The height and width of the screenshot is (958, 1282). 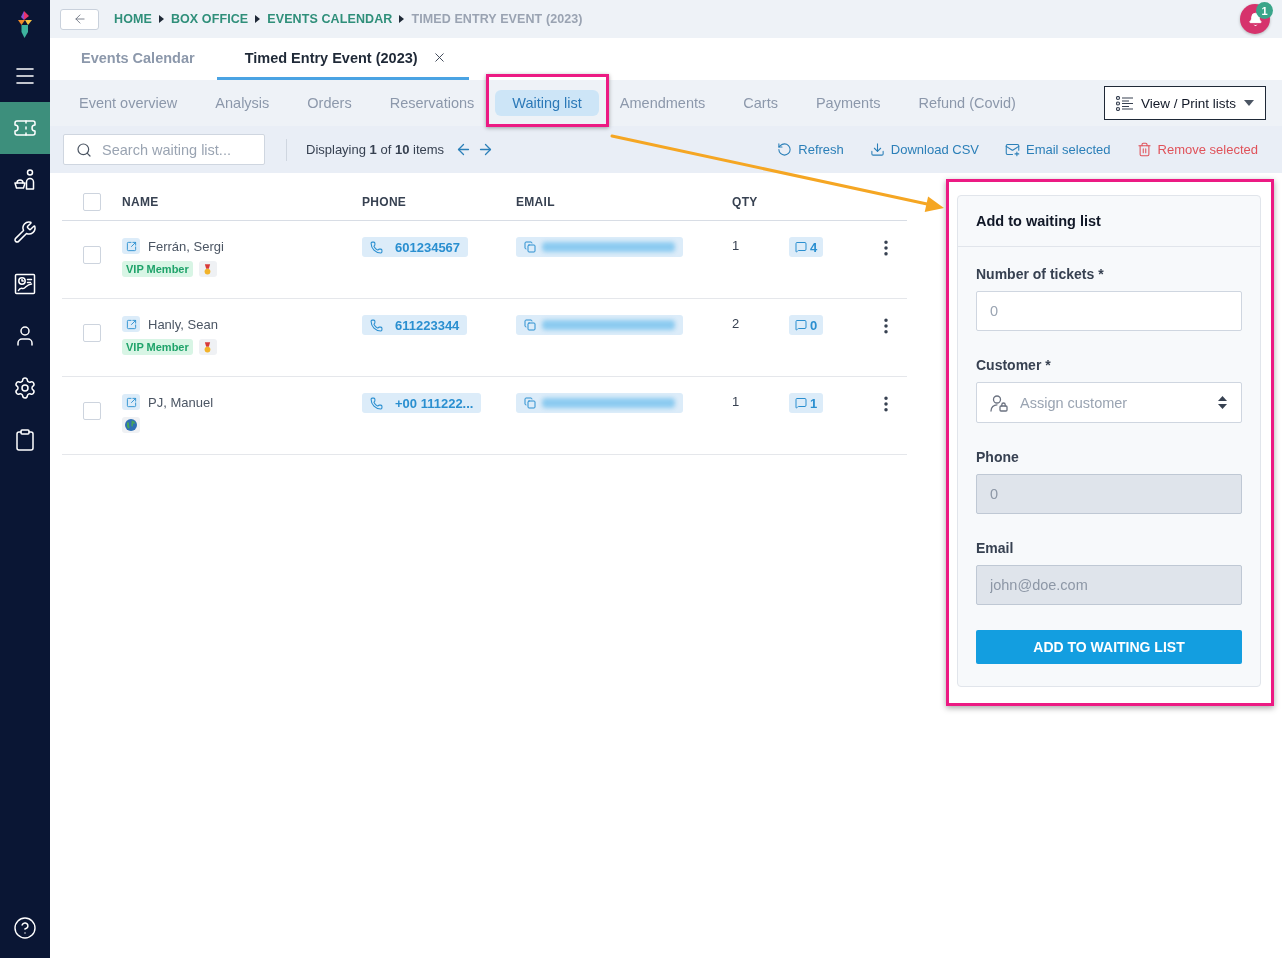 I want to click on nav-tab: Orders, so click(x=329, y=103).